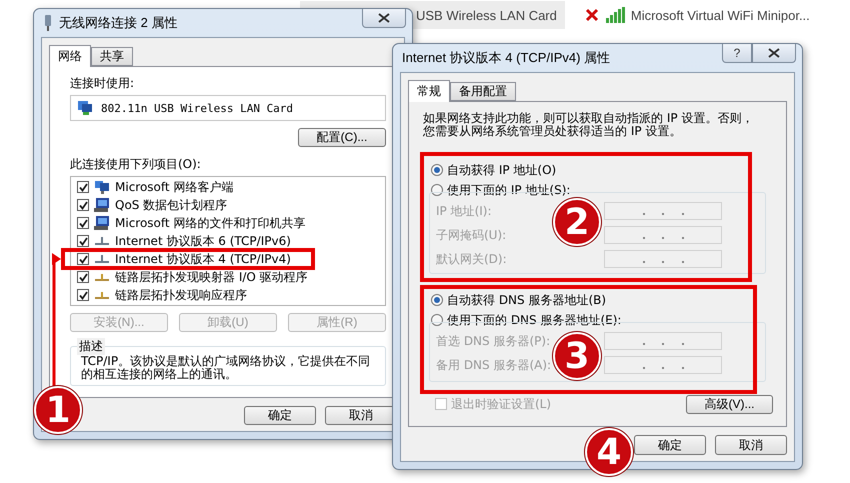 The width and height of the screenshot is (850, 483). What do you see at coordinates (494, 365) in the screenshot?
I see `field-label: 备用 DNS 服务器(A):` at bounding box center [494, 365].